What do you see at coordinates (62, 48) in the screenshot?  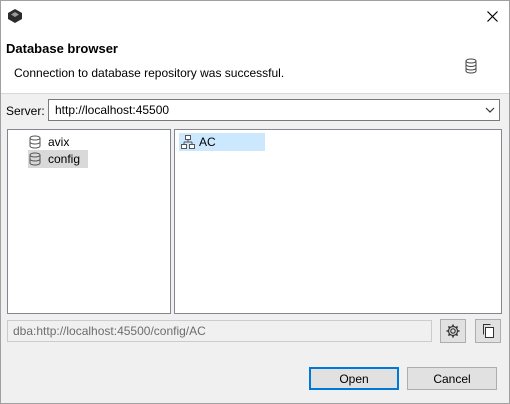 I see `dialog-title: Database browser` at bounding box center [62, 48].